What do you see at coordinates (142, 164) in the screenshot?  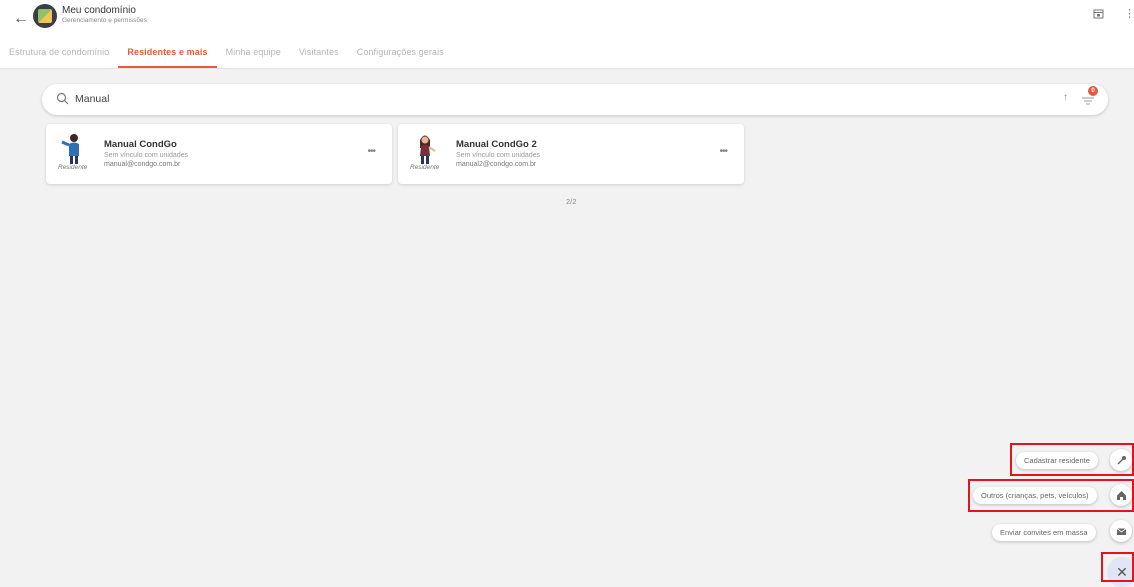 I see `resident-email: manual@condgo.com.br` at bounding box center [142, 164].